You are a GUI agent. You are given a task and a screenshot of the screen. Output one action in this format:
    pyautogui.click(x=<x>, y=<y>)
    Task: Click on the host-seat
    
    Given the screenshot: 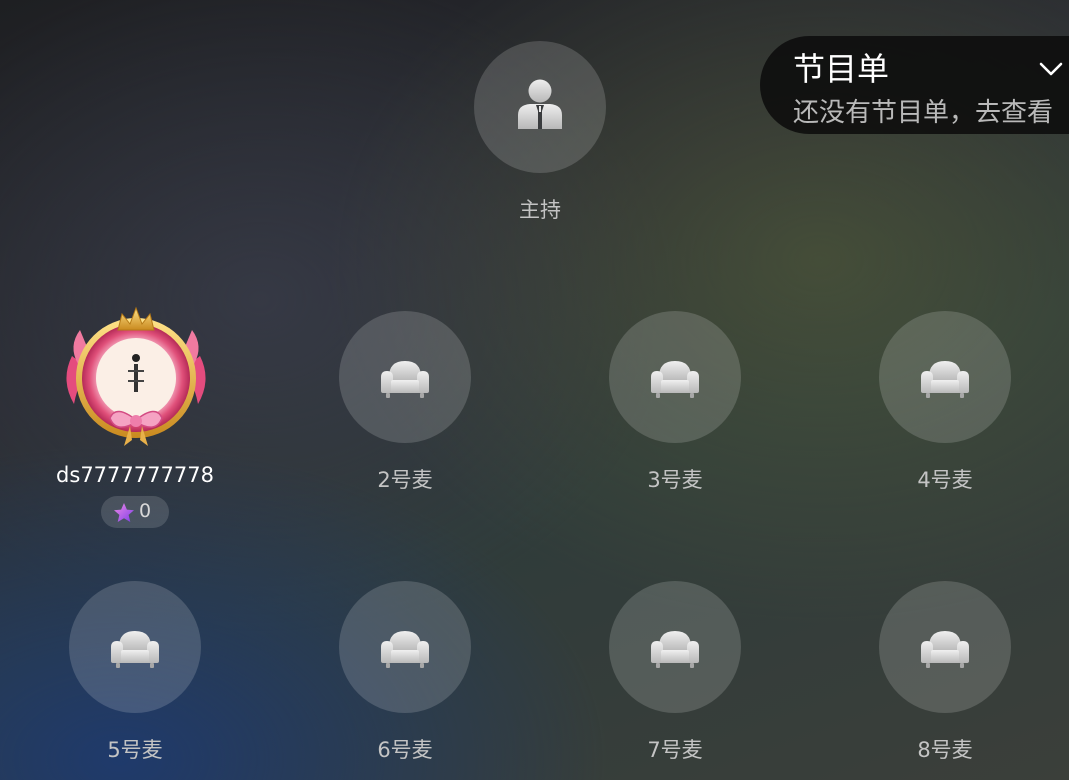 What is the action you would take?
    pyautogui.click(x=540, y=107)
    